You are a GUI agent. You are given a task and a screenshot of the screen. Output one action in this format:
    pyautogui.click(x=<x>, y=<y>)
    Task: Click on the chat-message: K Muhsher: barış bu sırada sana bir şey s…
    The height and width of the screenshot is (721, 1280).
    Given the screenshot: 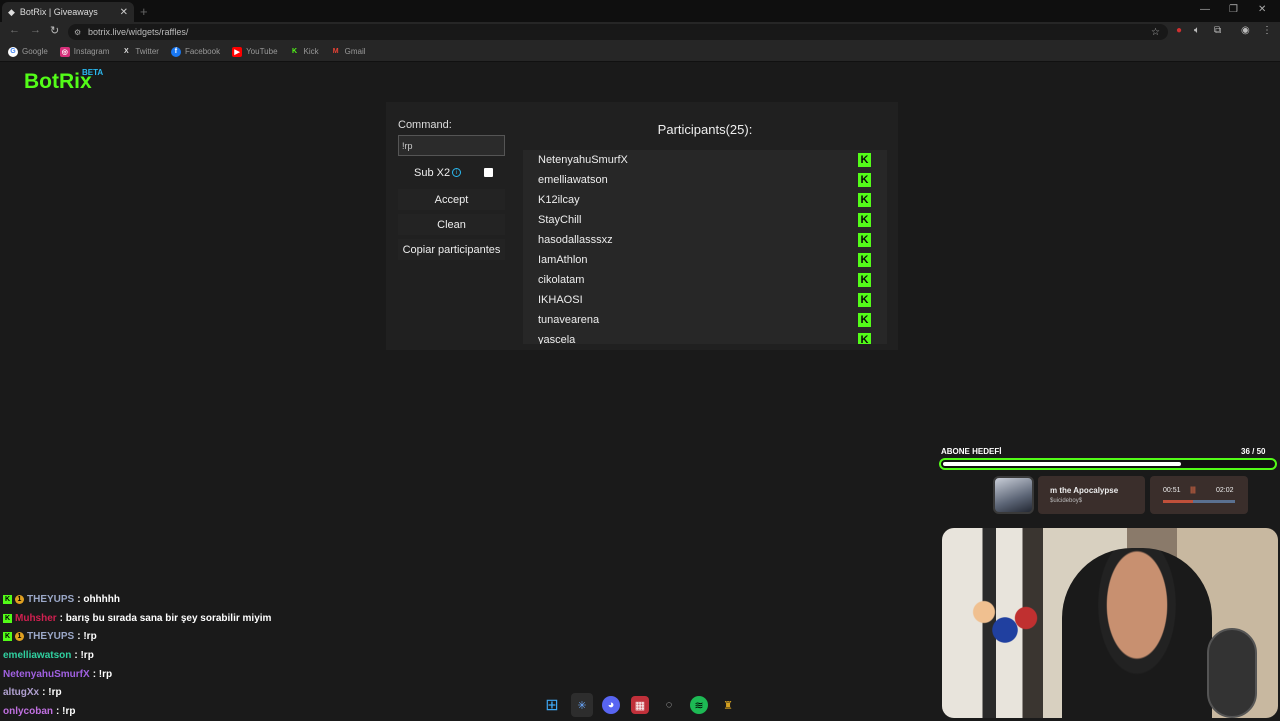 What is the action you would take?
    pyautogui.click(x=173, y=618)
    